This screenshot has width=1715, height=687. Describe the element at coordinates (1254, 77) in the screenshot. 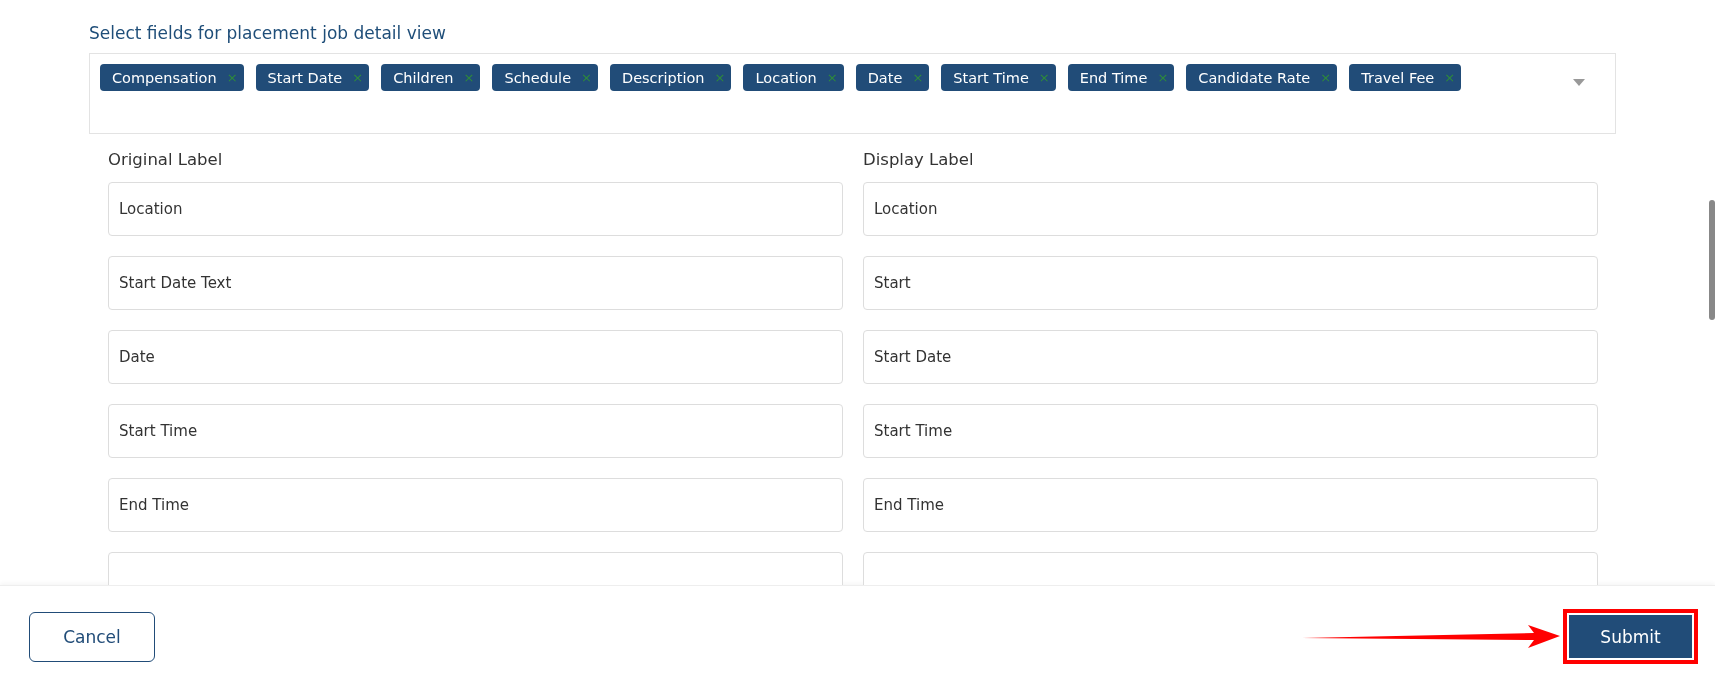

I see `tag-label: Candidate Rate` at that location.